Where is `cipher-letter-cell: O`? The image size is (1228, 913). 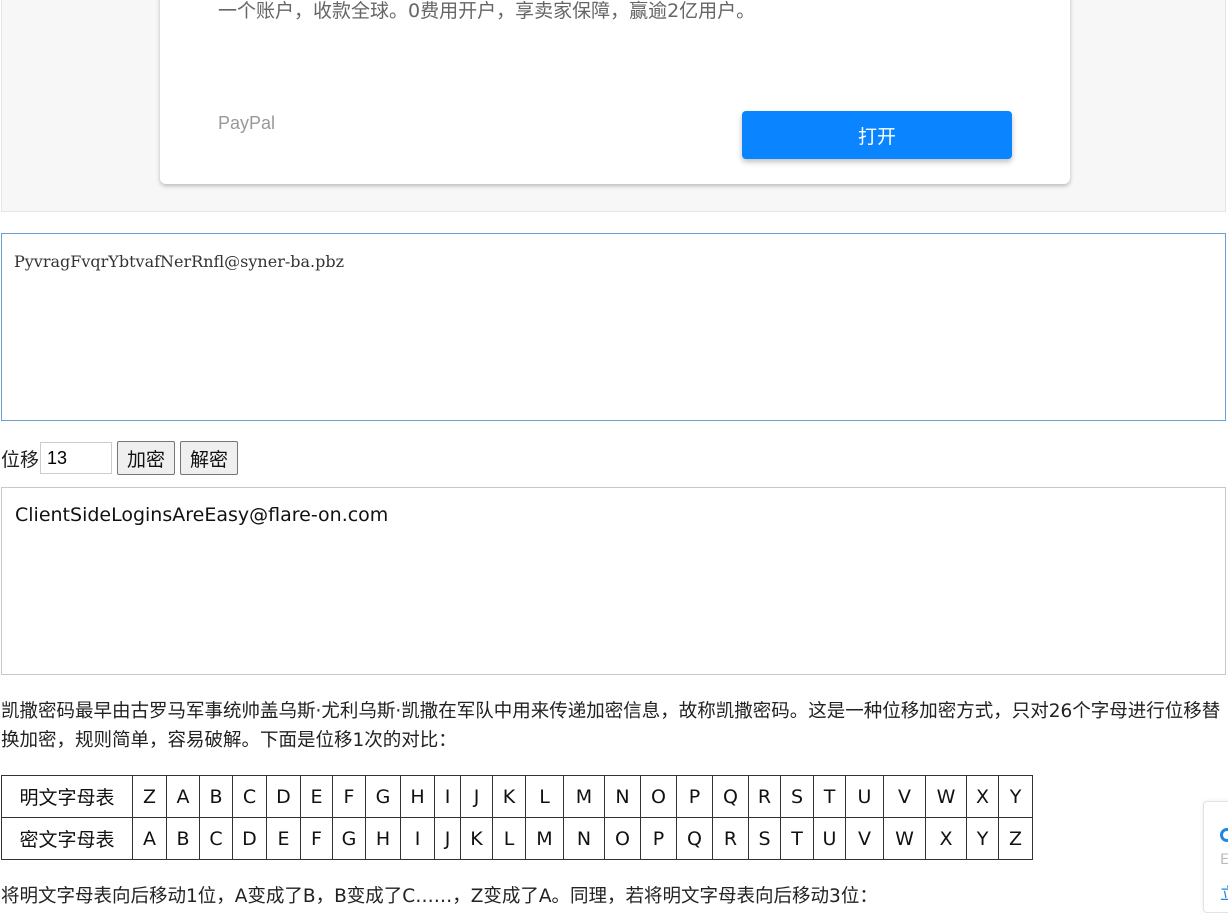
cipher-letter-cell: O is located at coordinates (622, 838).